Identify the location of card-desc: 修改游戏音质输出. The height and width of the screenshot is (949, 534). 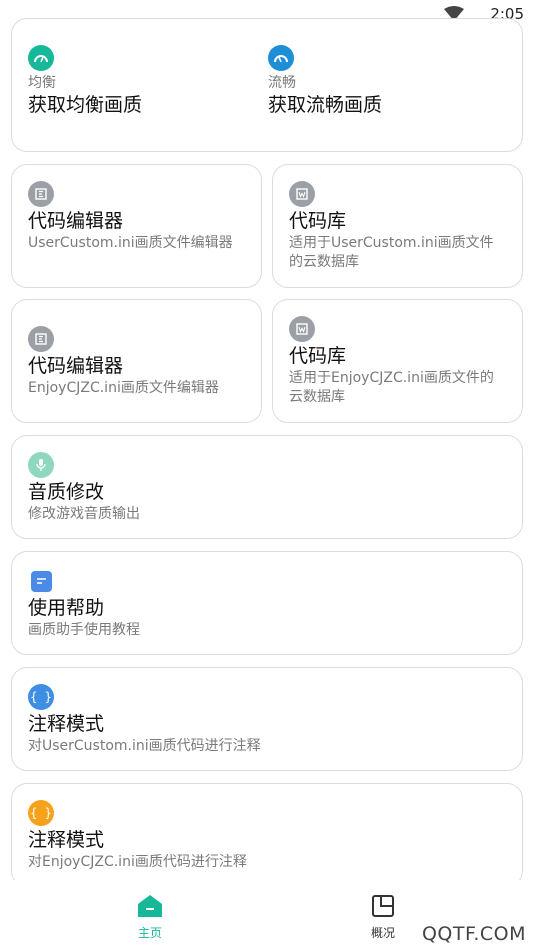
(84, 514).